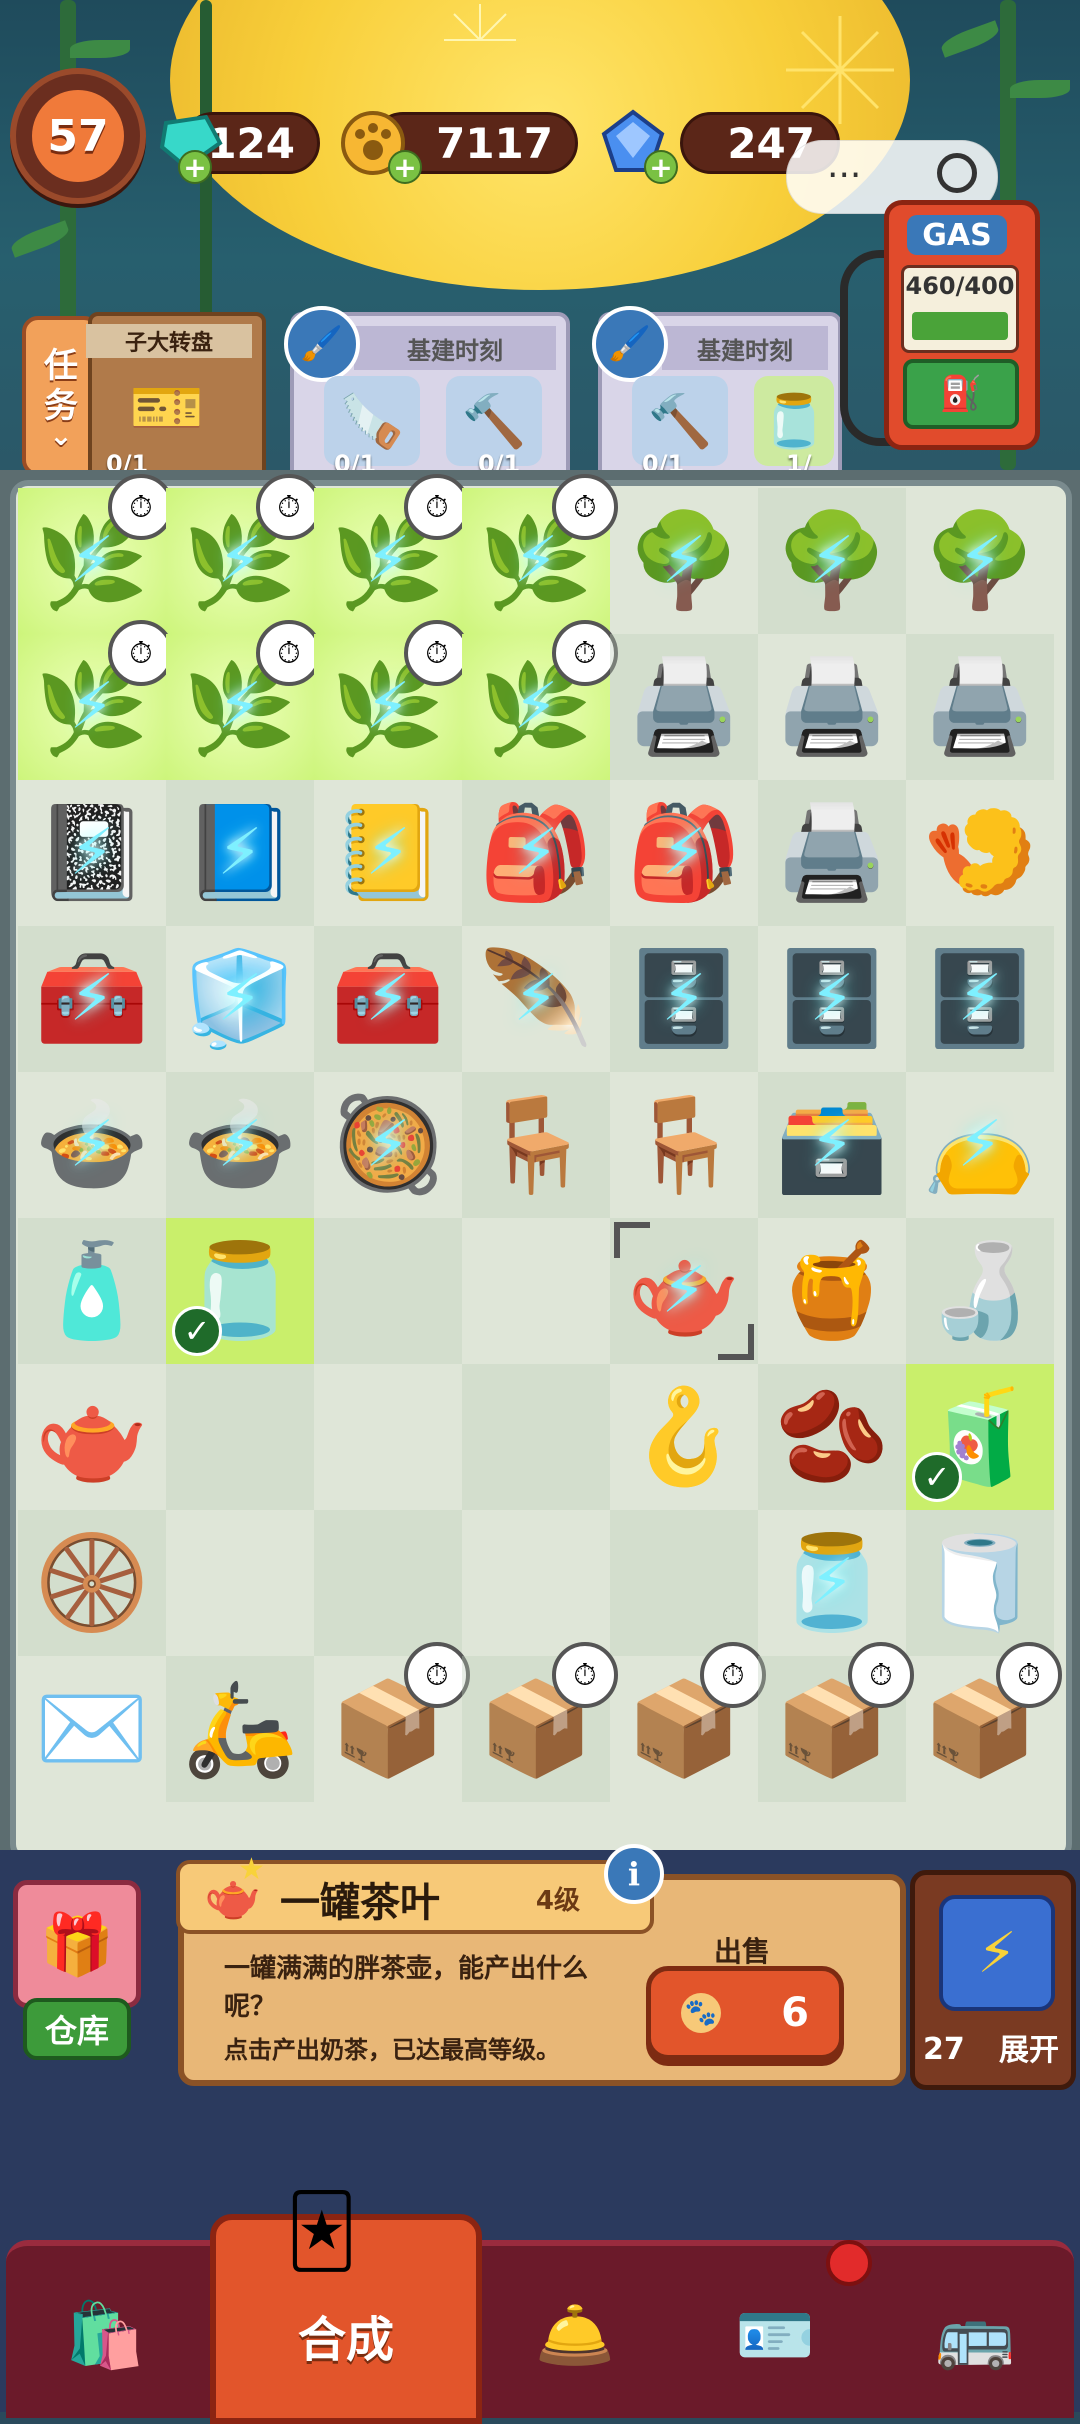 Image resolution: width=1080 pixels, height=2424 pixels. Describe the element at coordinates (980, 853) in the screenshot. I see `board-item: 🍤` at that location.